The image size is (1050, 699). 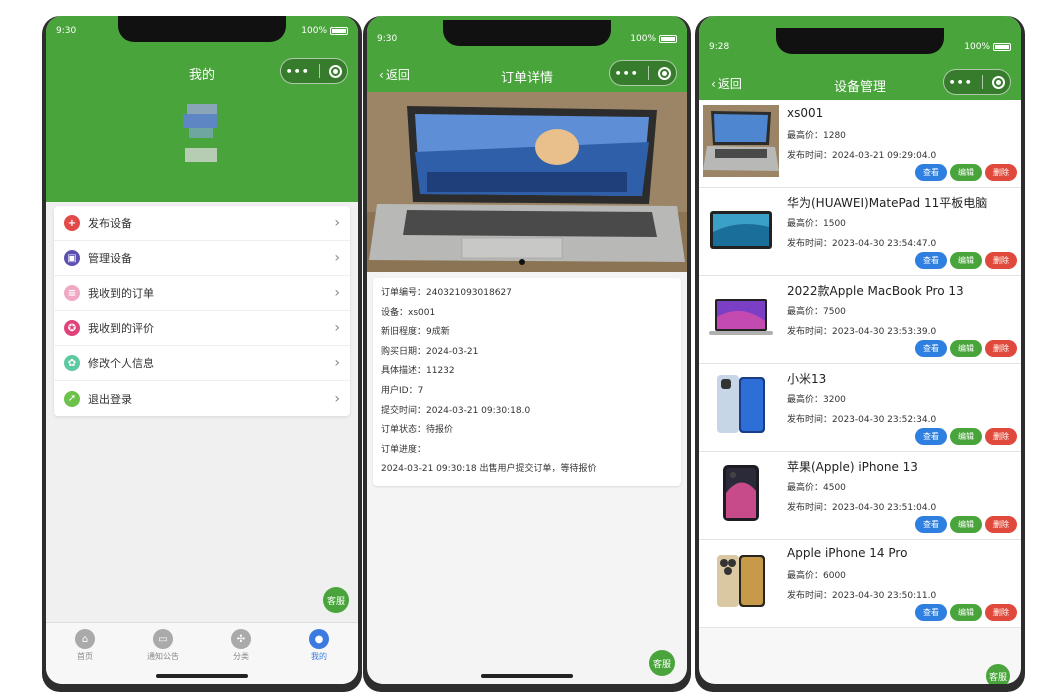 I want to click on tab-label: 首页, so click(x=85, y=656).